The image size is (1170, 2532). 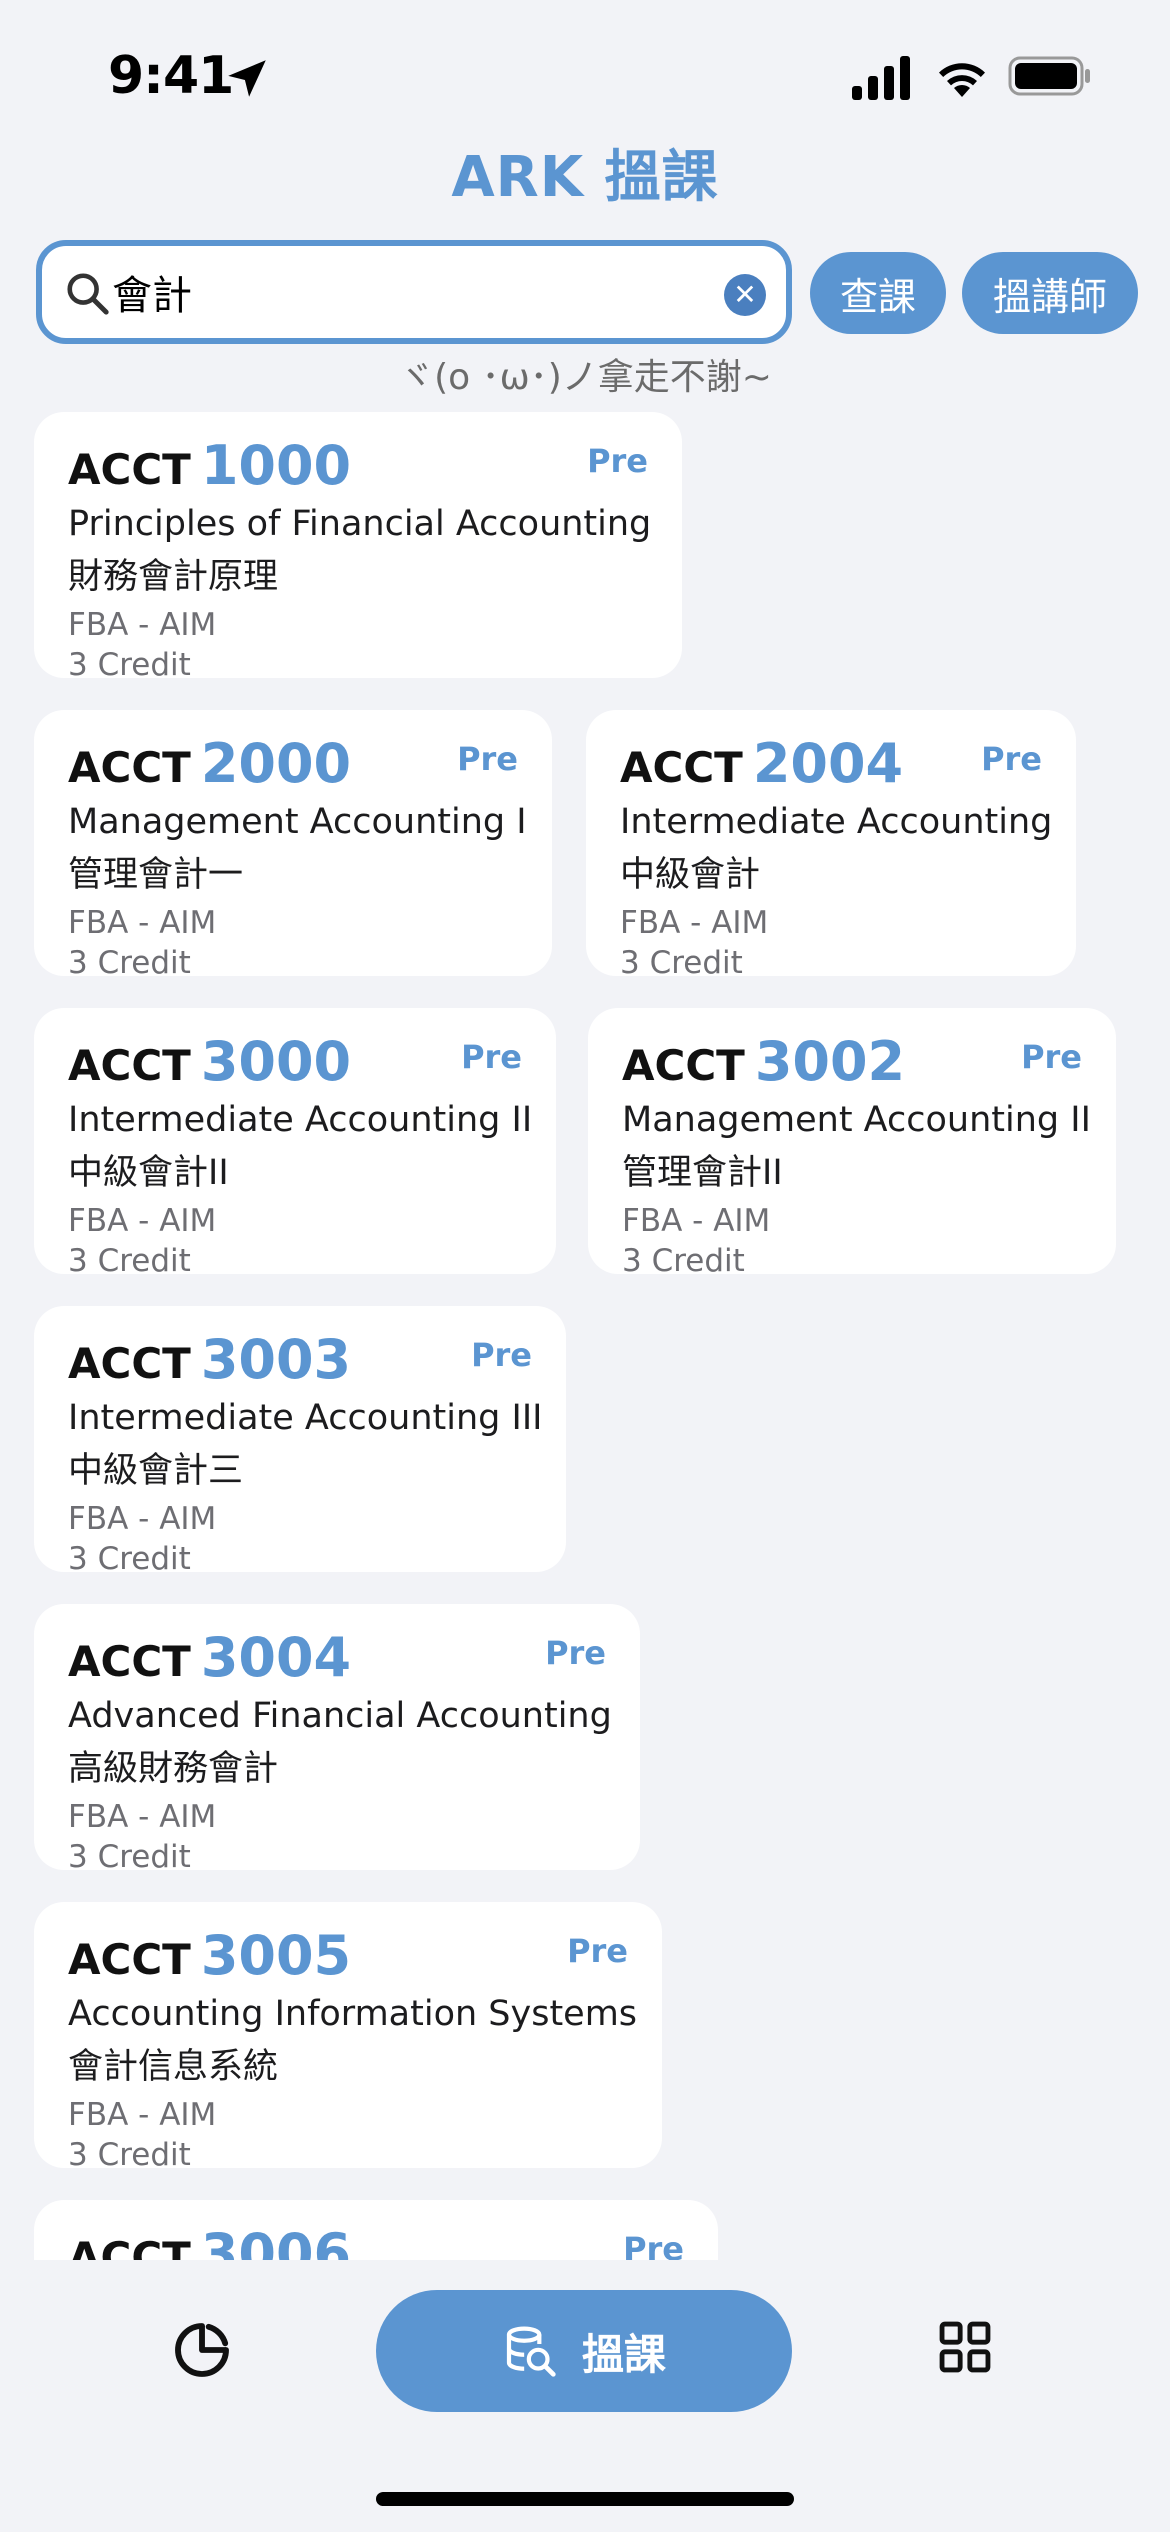 I want to click on course-number: 3006, so click(x=276, y=2241).